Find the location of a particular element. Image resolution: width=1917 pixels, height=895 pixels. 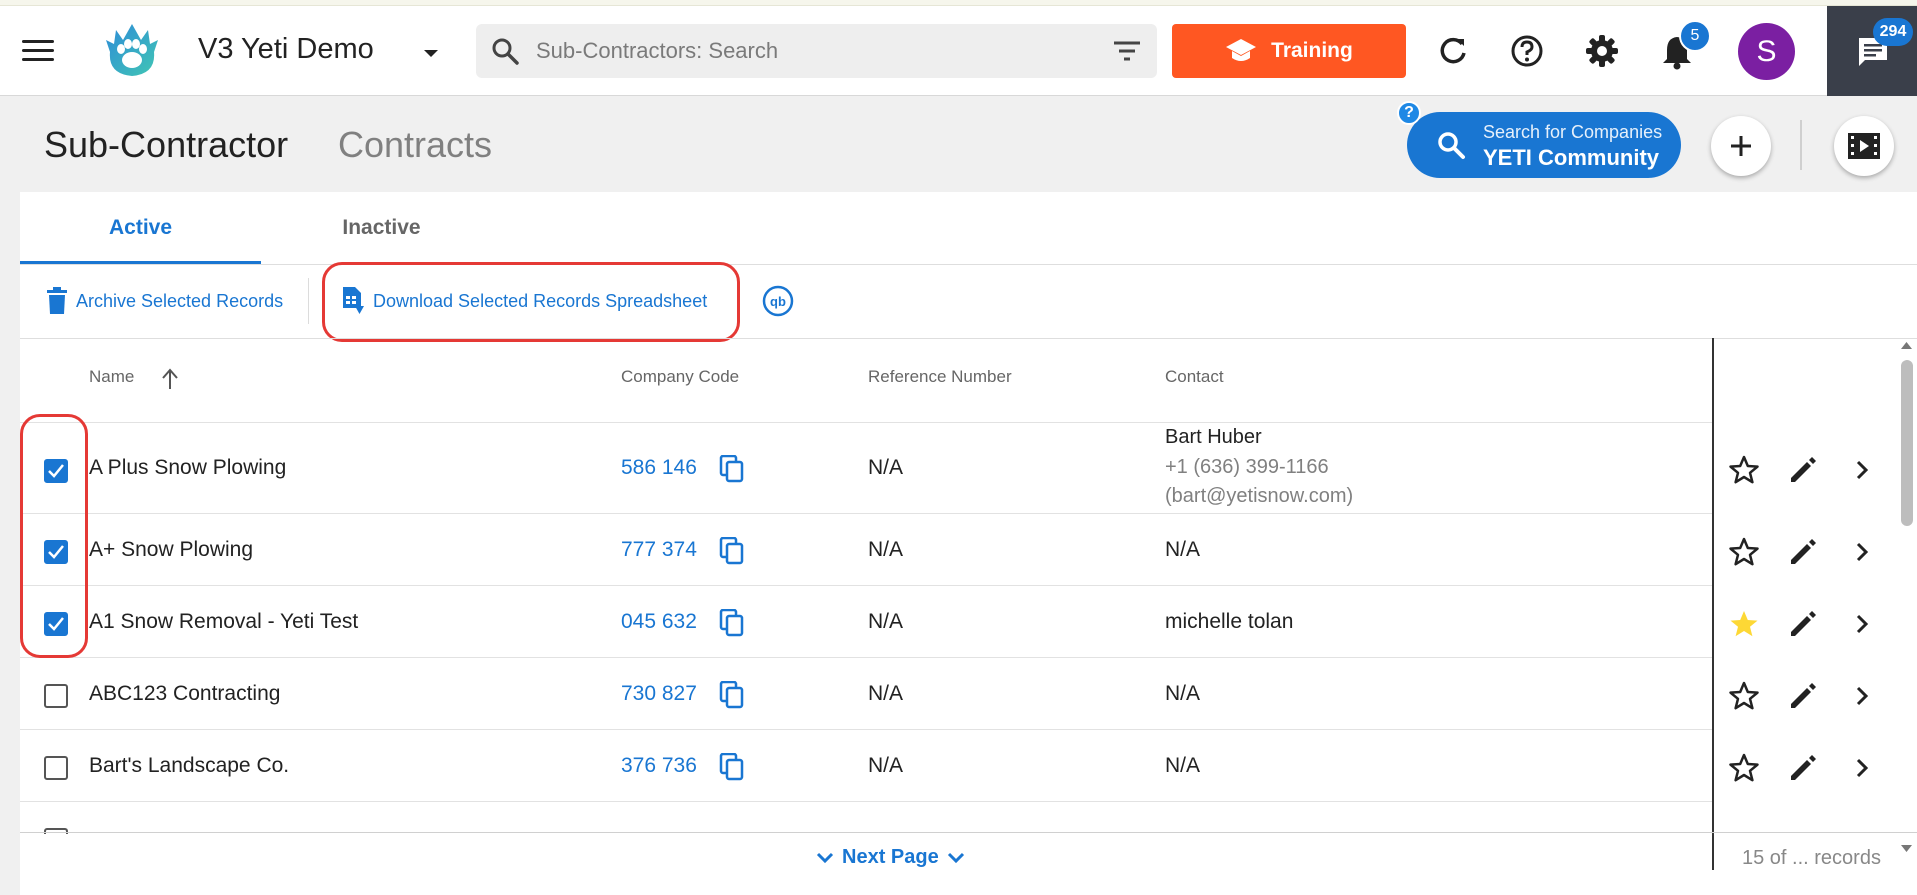

menu-icon is located at coordinates (38, 51).